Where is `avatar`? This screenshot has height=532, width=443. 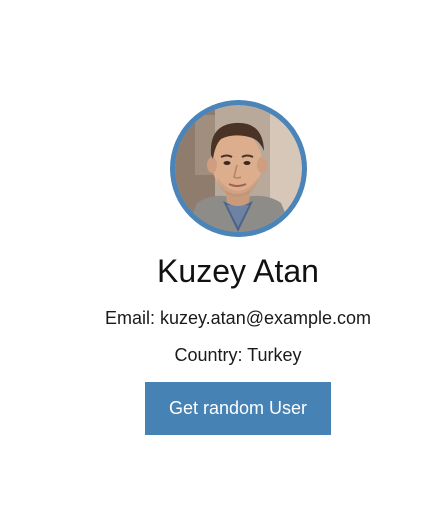
avatar is located at coordinates (238, 168).